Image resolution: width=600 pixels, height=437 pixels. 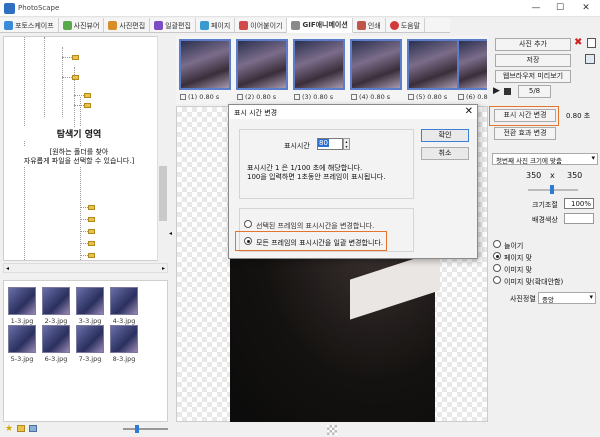 What do you see at coordinates (163, 268) in the screenshot?
I see `scroll-right-icon: ▸` at bounding box center [163, 268].